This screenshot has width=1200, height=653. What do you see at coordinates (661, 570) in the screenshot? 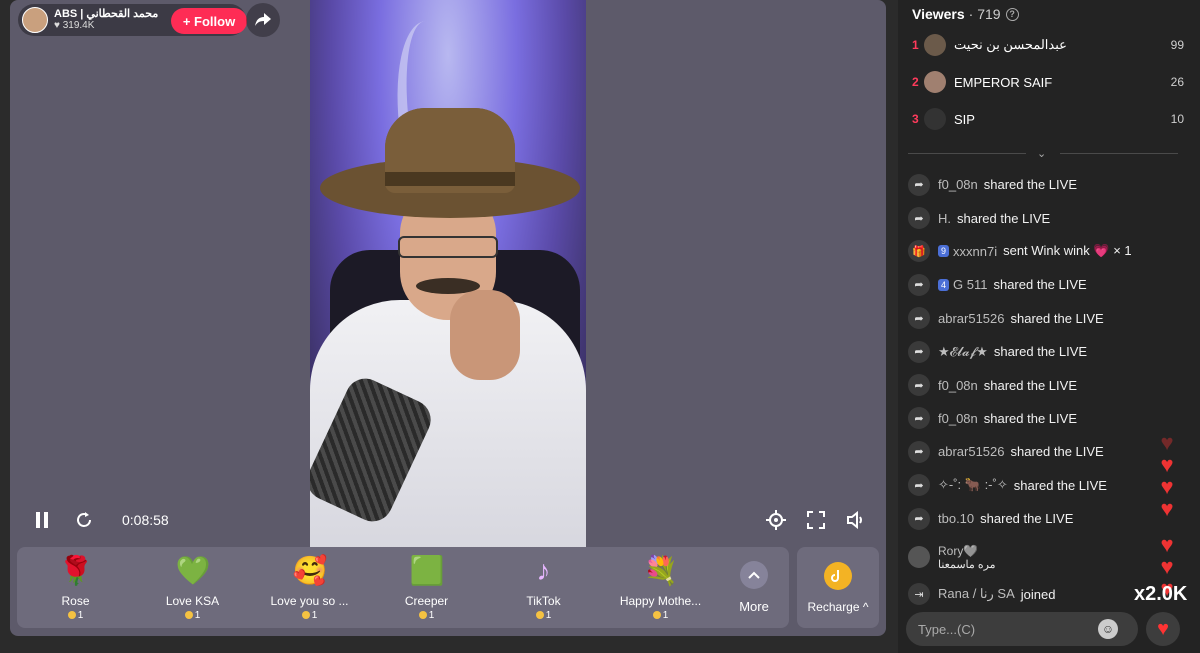
I see `bouquet-heart-icon: 💐` at bounding box center [661, 570].